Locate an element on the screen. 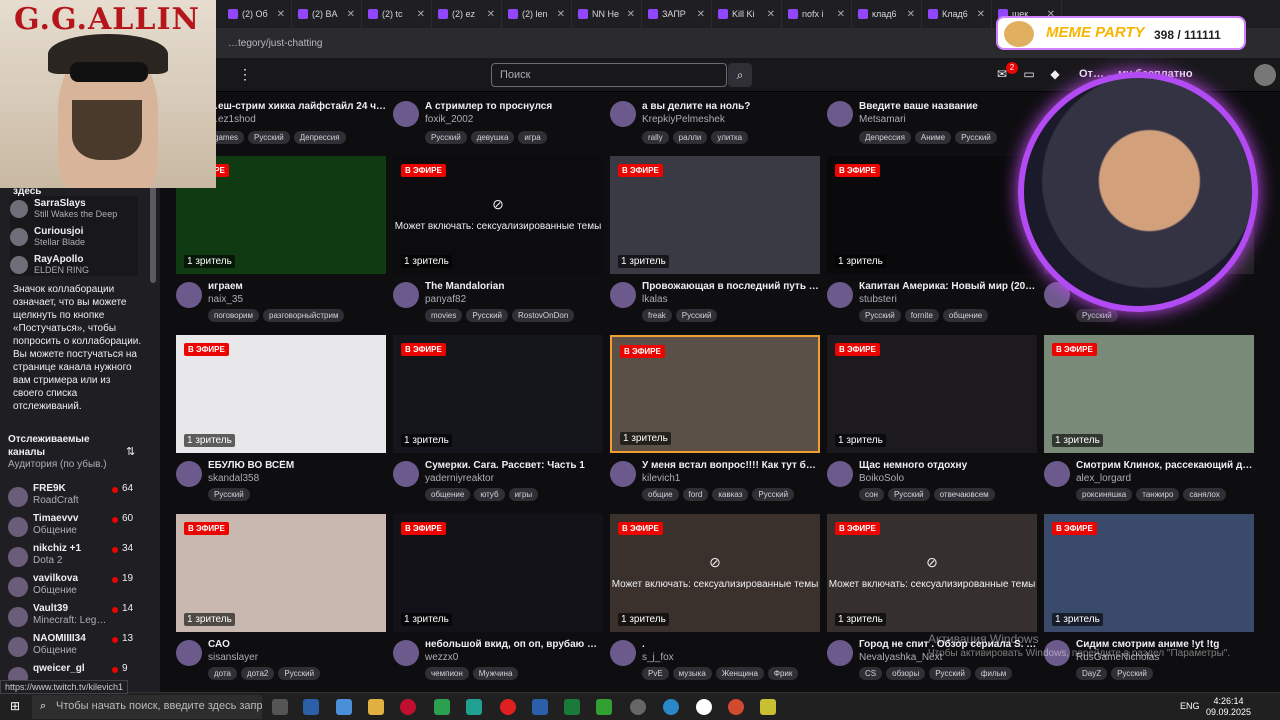 The height and width of the screenshot is (720, 1280). stream-tag: отвечаювсем is located at coordinates (964, 494).